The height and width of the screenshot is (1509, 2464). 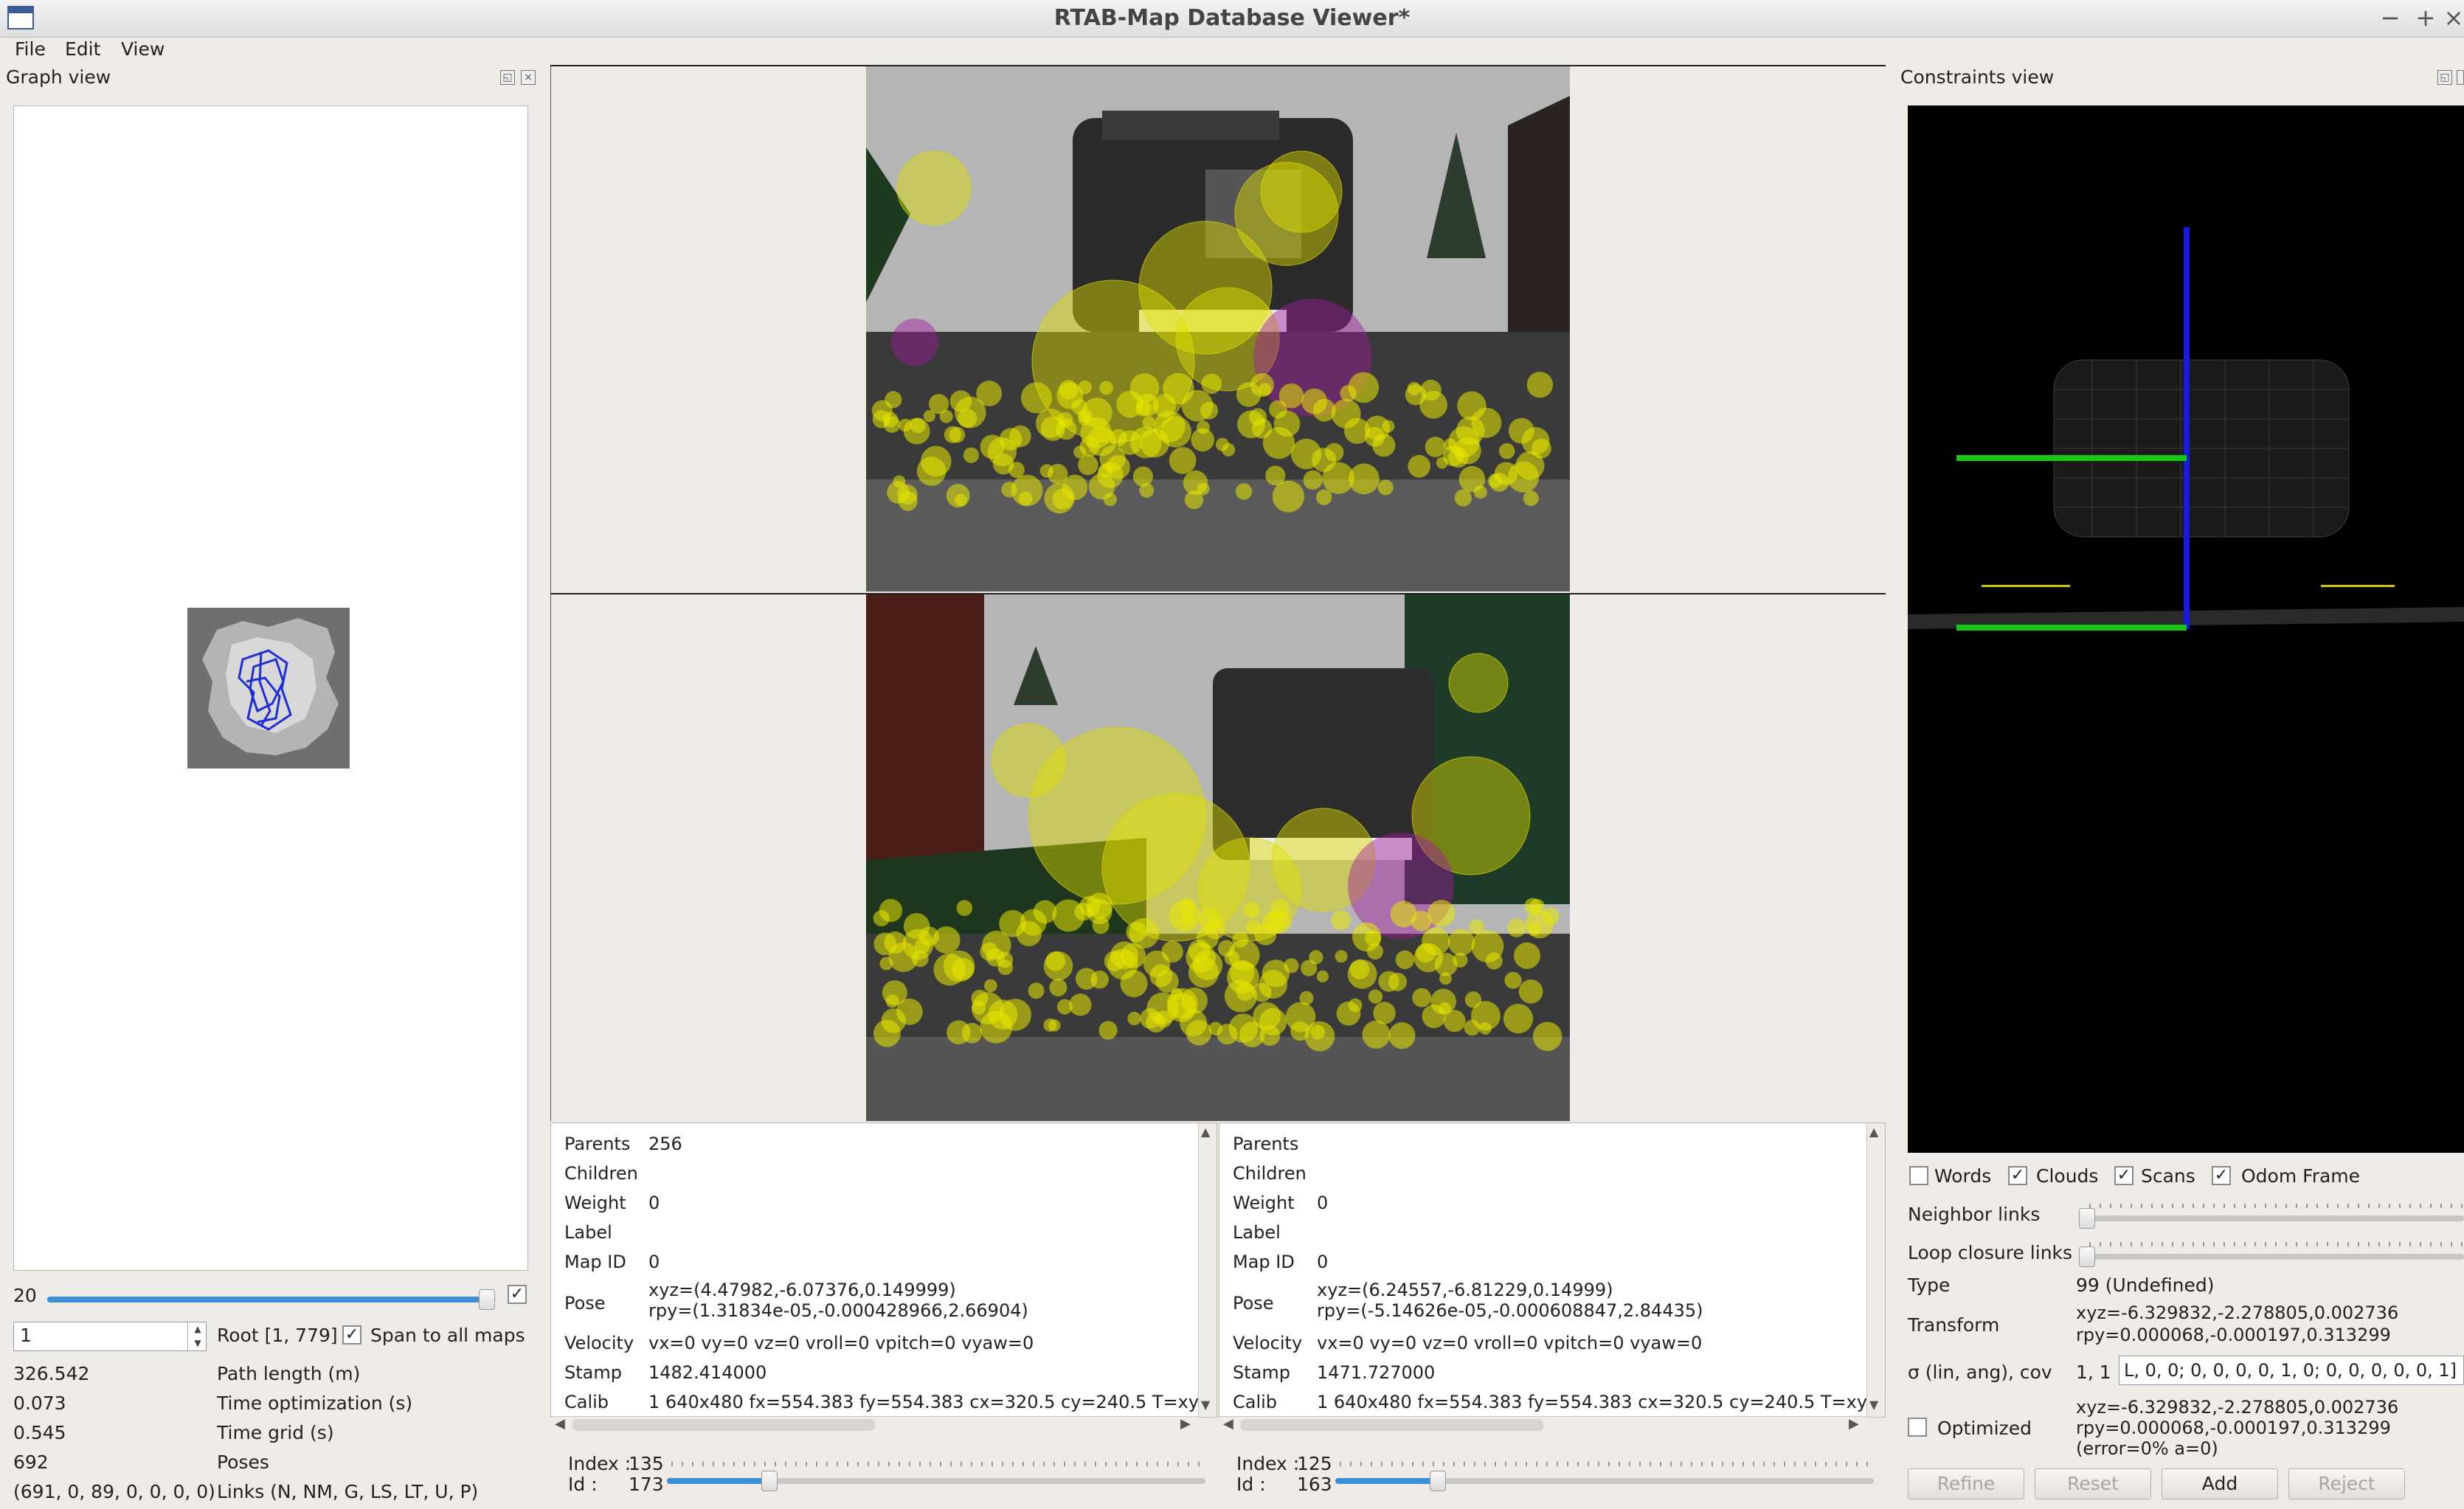 What do you see at coordinates (2451, 17) in the screenshot?
I see `close-button: ×` at bounding box center [2451, 17].